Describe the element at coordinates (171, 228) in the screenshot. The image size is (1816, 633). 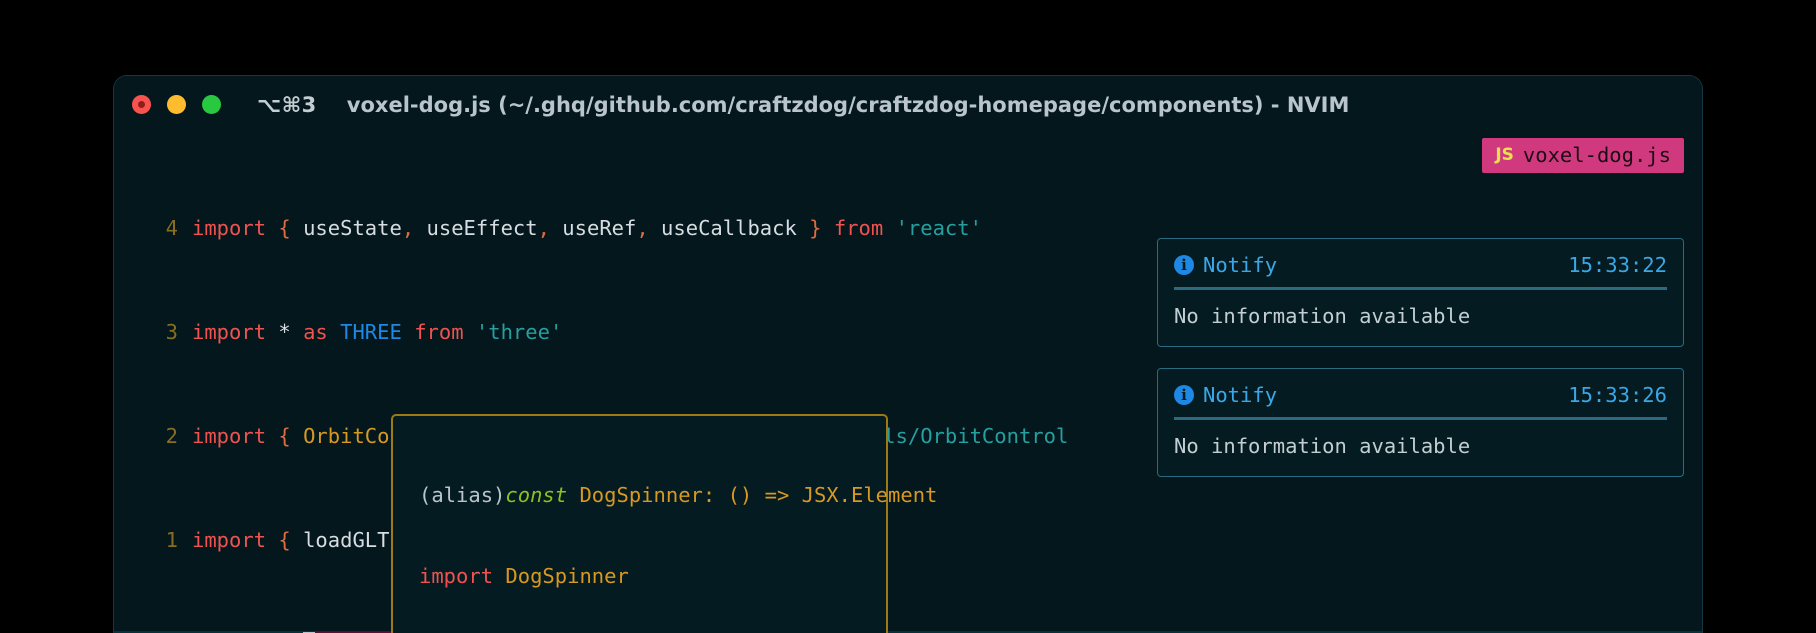
I see `line-number: 4` at that location.